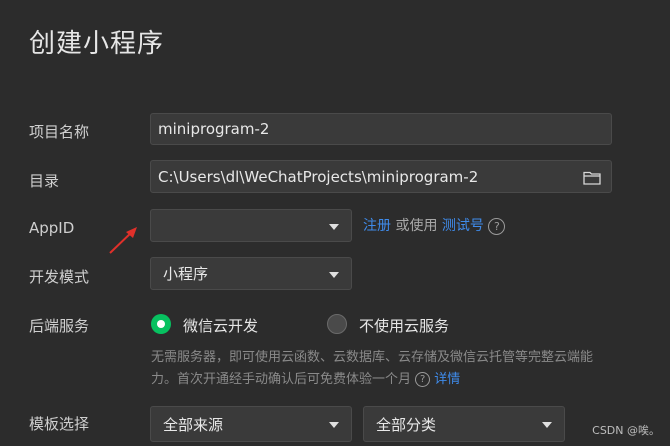 The image size is (670, 446). What do you see at coordinates (161, 324) in the screenshot?
I see `radio-cloud-dev` at bounding box center [161, 324].